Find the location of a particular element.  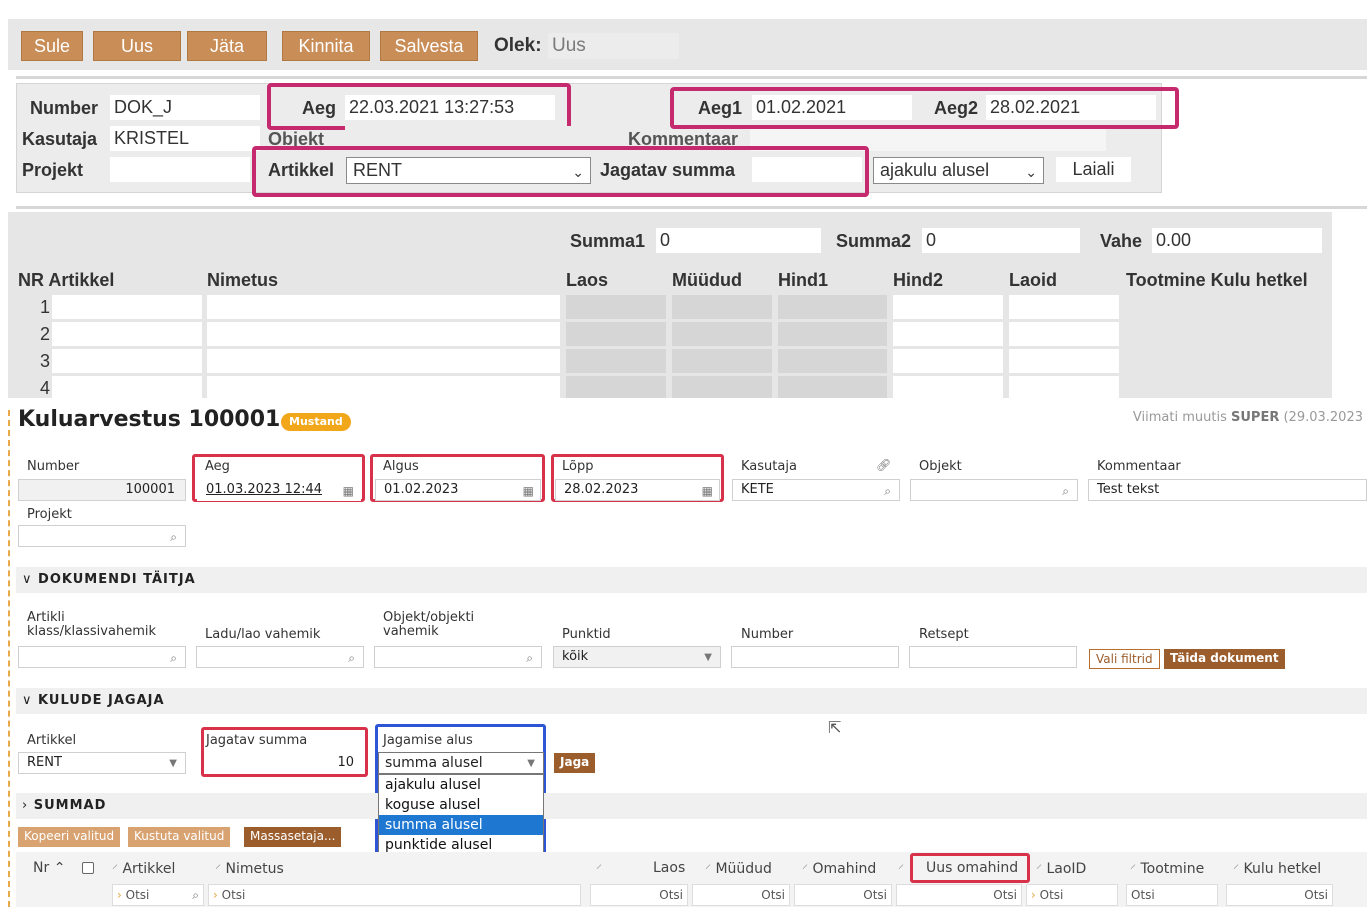

filter-kulu-hetkel: Otsi is located at coordinates (1279, 895).